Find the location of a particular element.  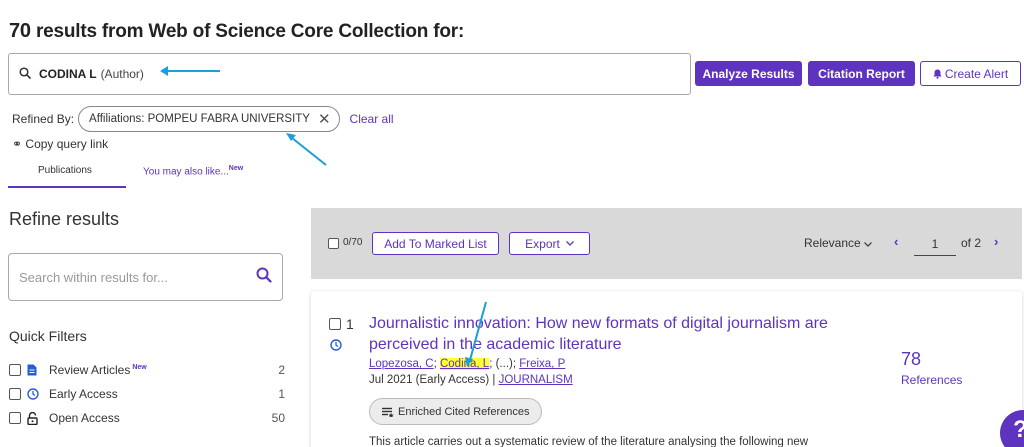

tab-publications: Publications is located at coordinates (65, 170).